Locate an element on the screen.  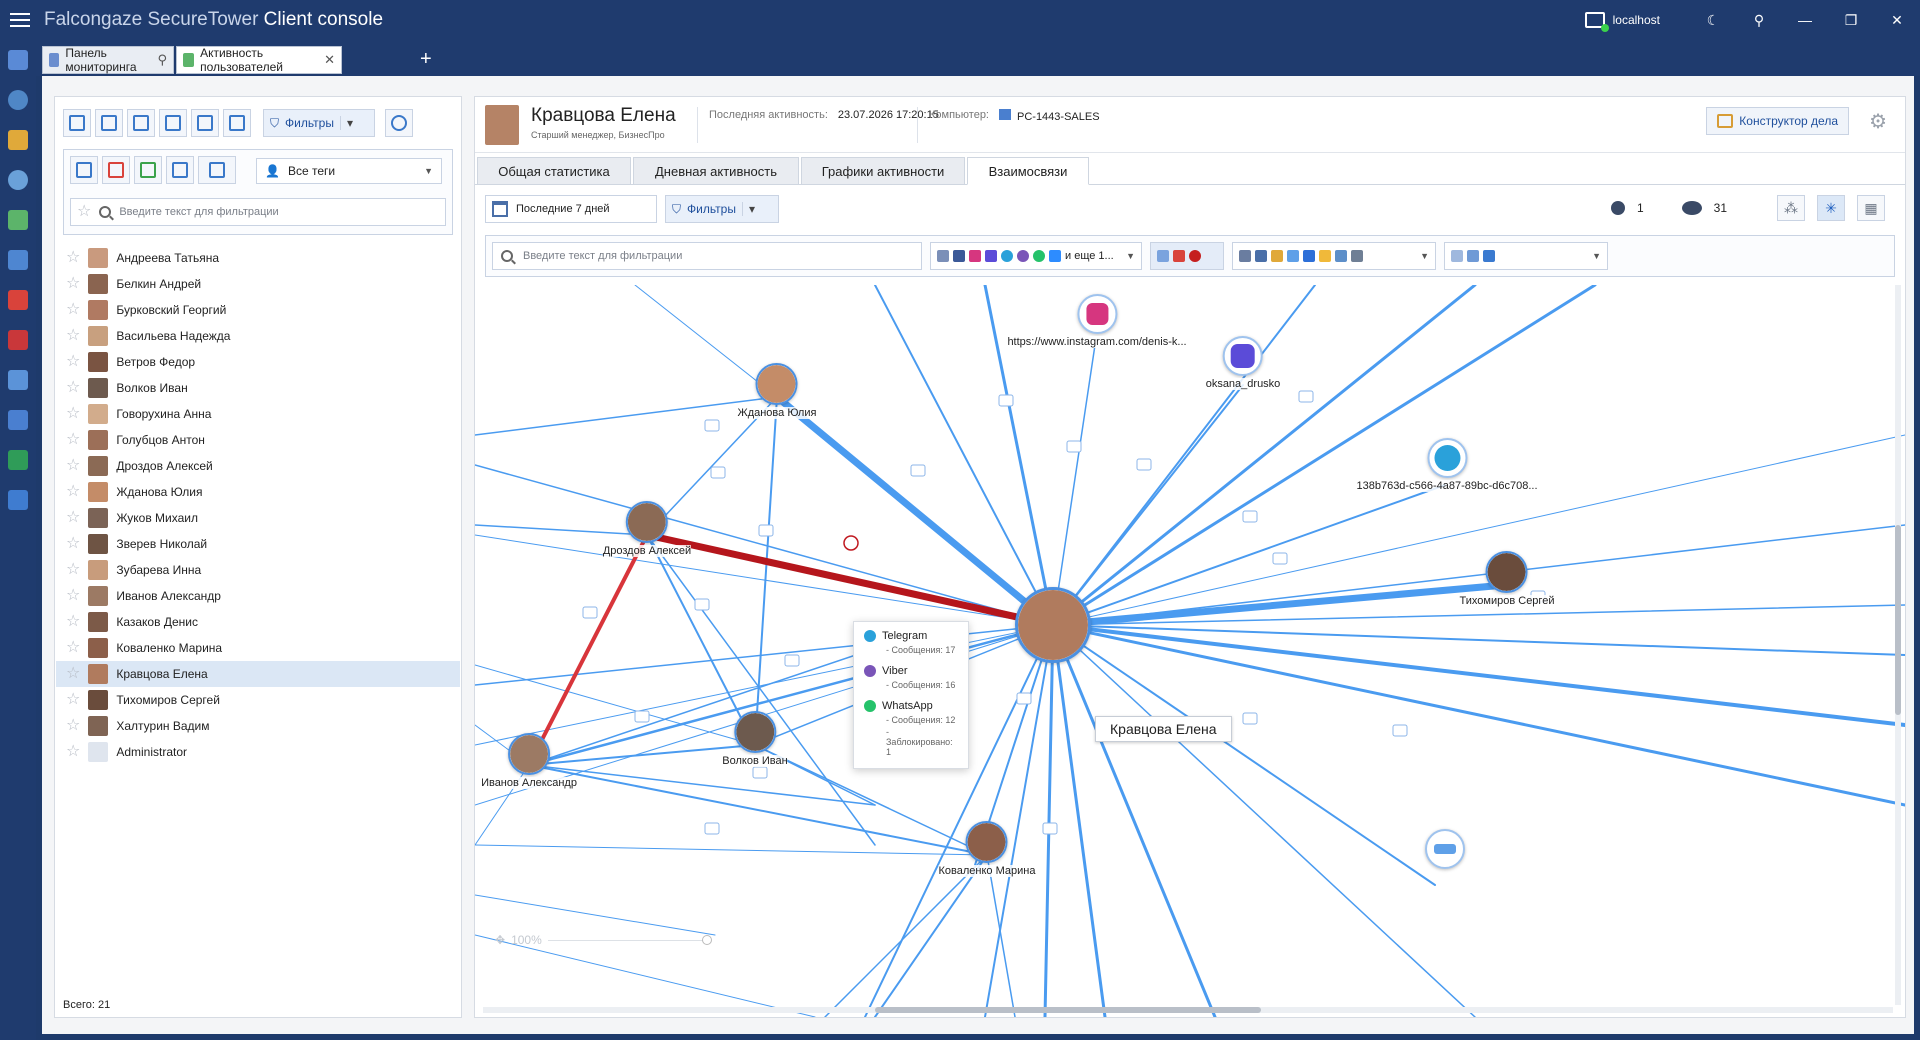
user-settings-icon is located at coordinates (237, 123).